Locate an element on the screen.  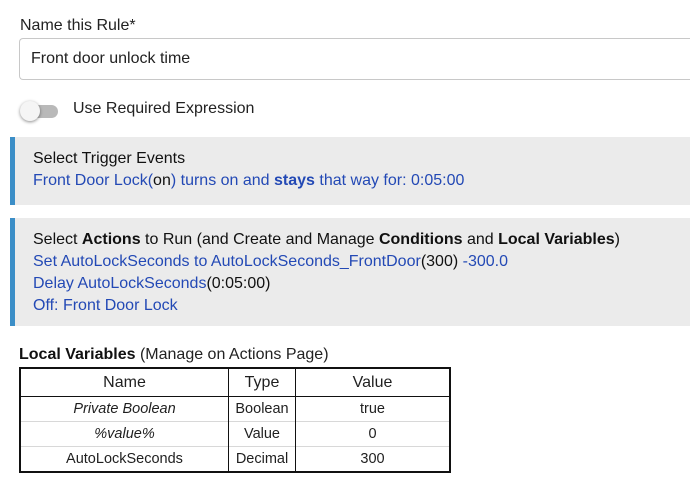
action-line-3: Off: Front Door Lock is located at coordinates (361, 306).